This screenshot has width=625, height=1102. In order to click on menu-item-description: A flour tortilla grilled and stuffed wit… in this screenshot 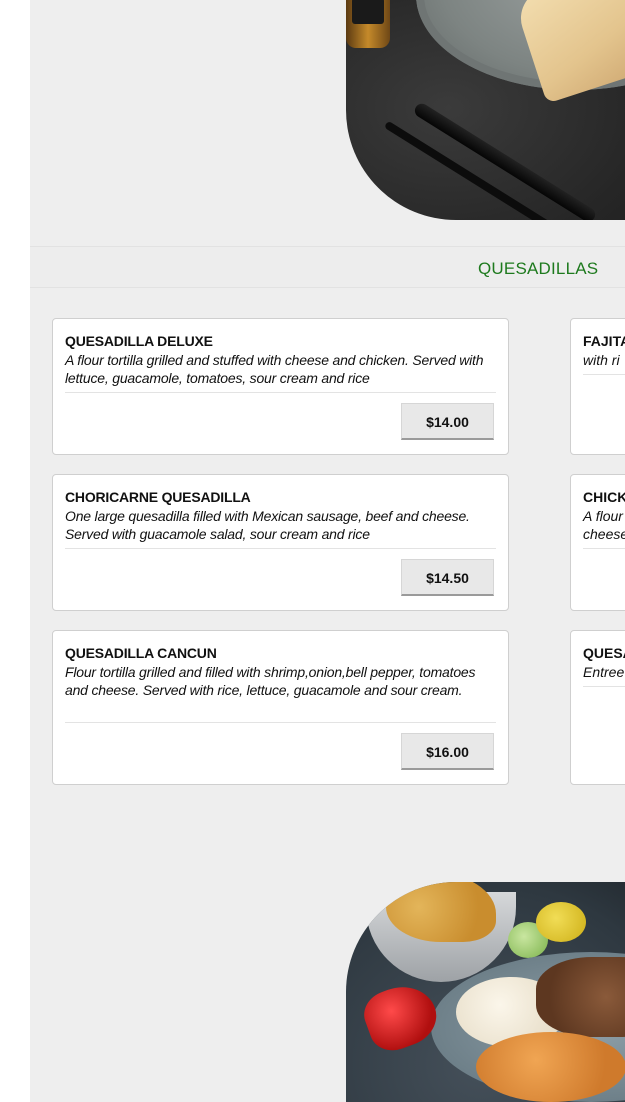, I will do `click(274, 369)`.